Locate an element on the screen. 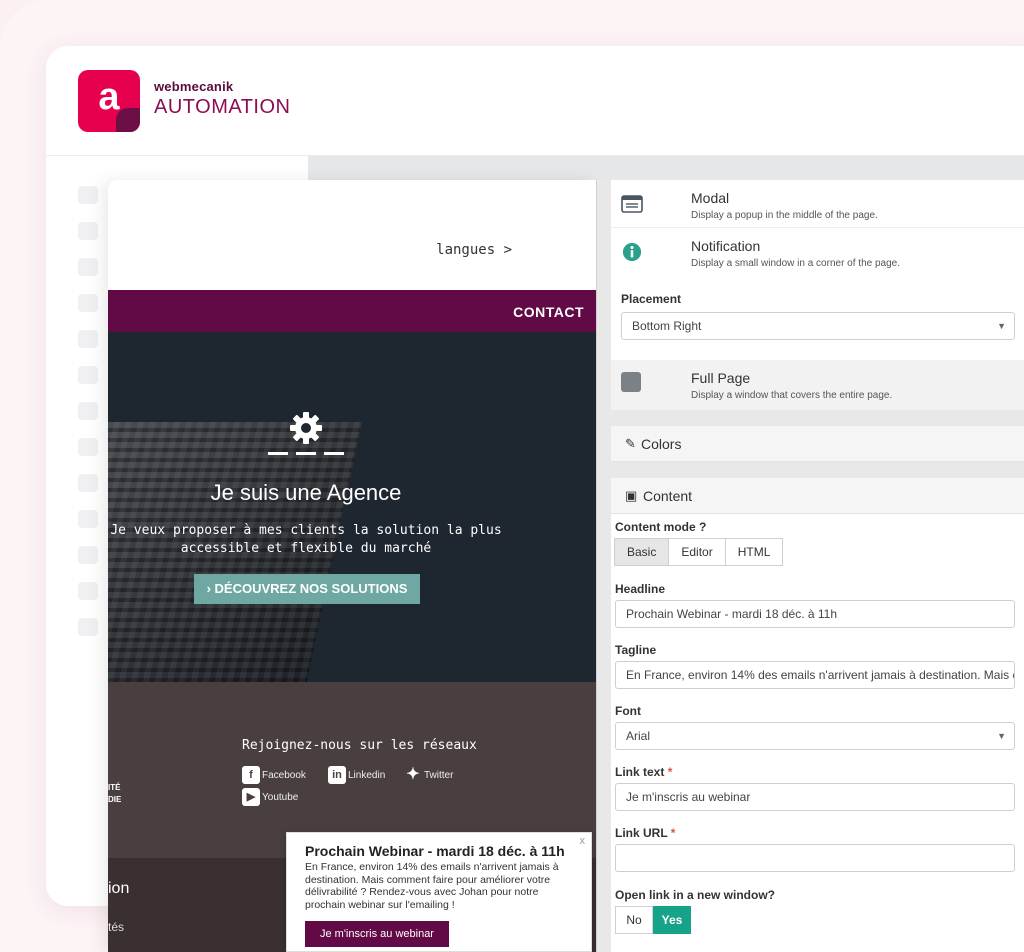  facebook-link: f Facebook is located at coordinates (274, 775).